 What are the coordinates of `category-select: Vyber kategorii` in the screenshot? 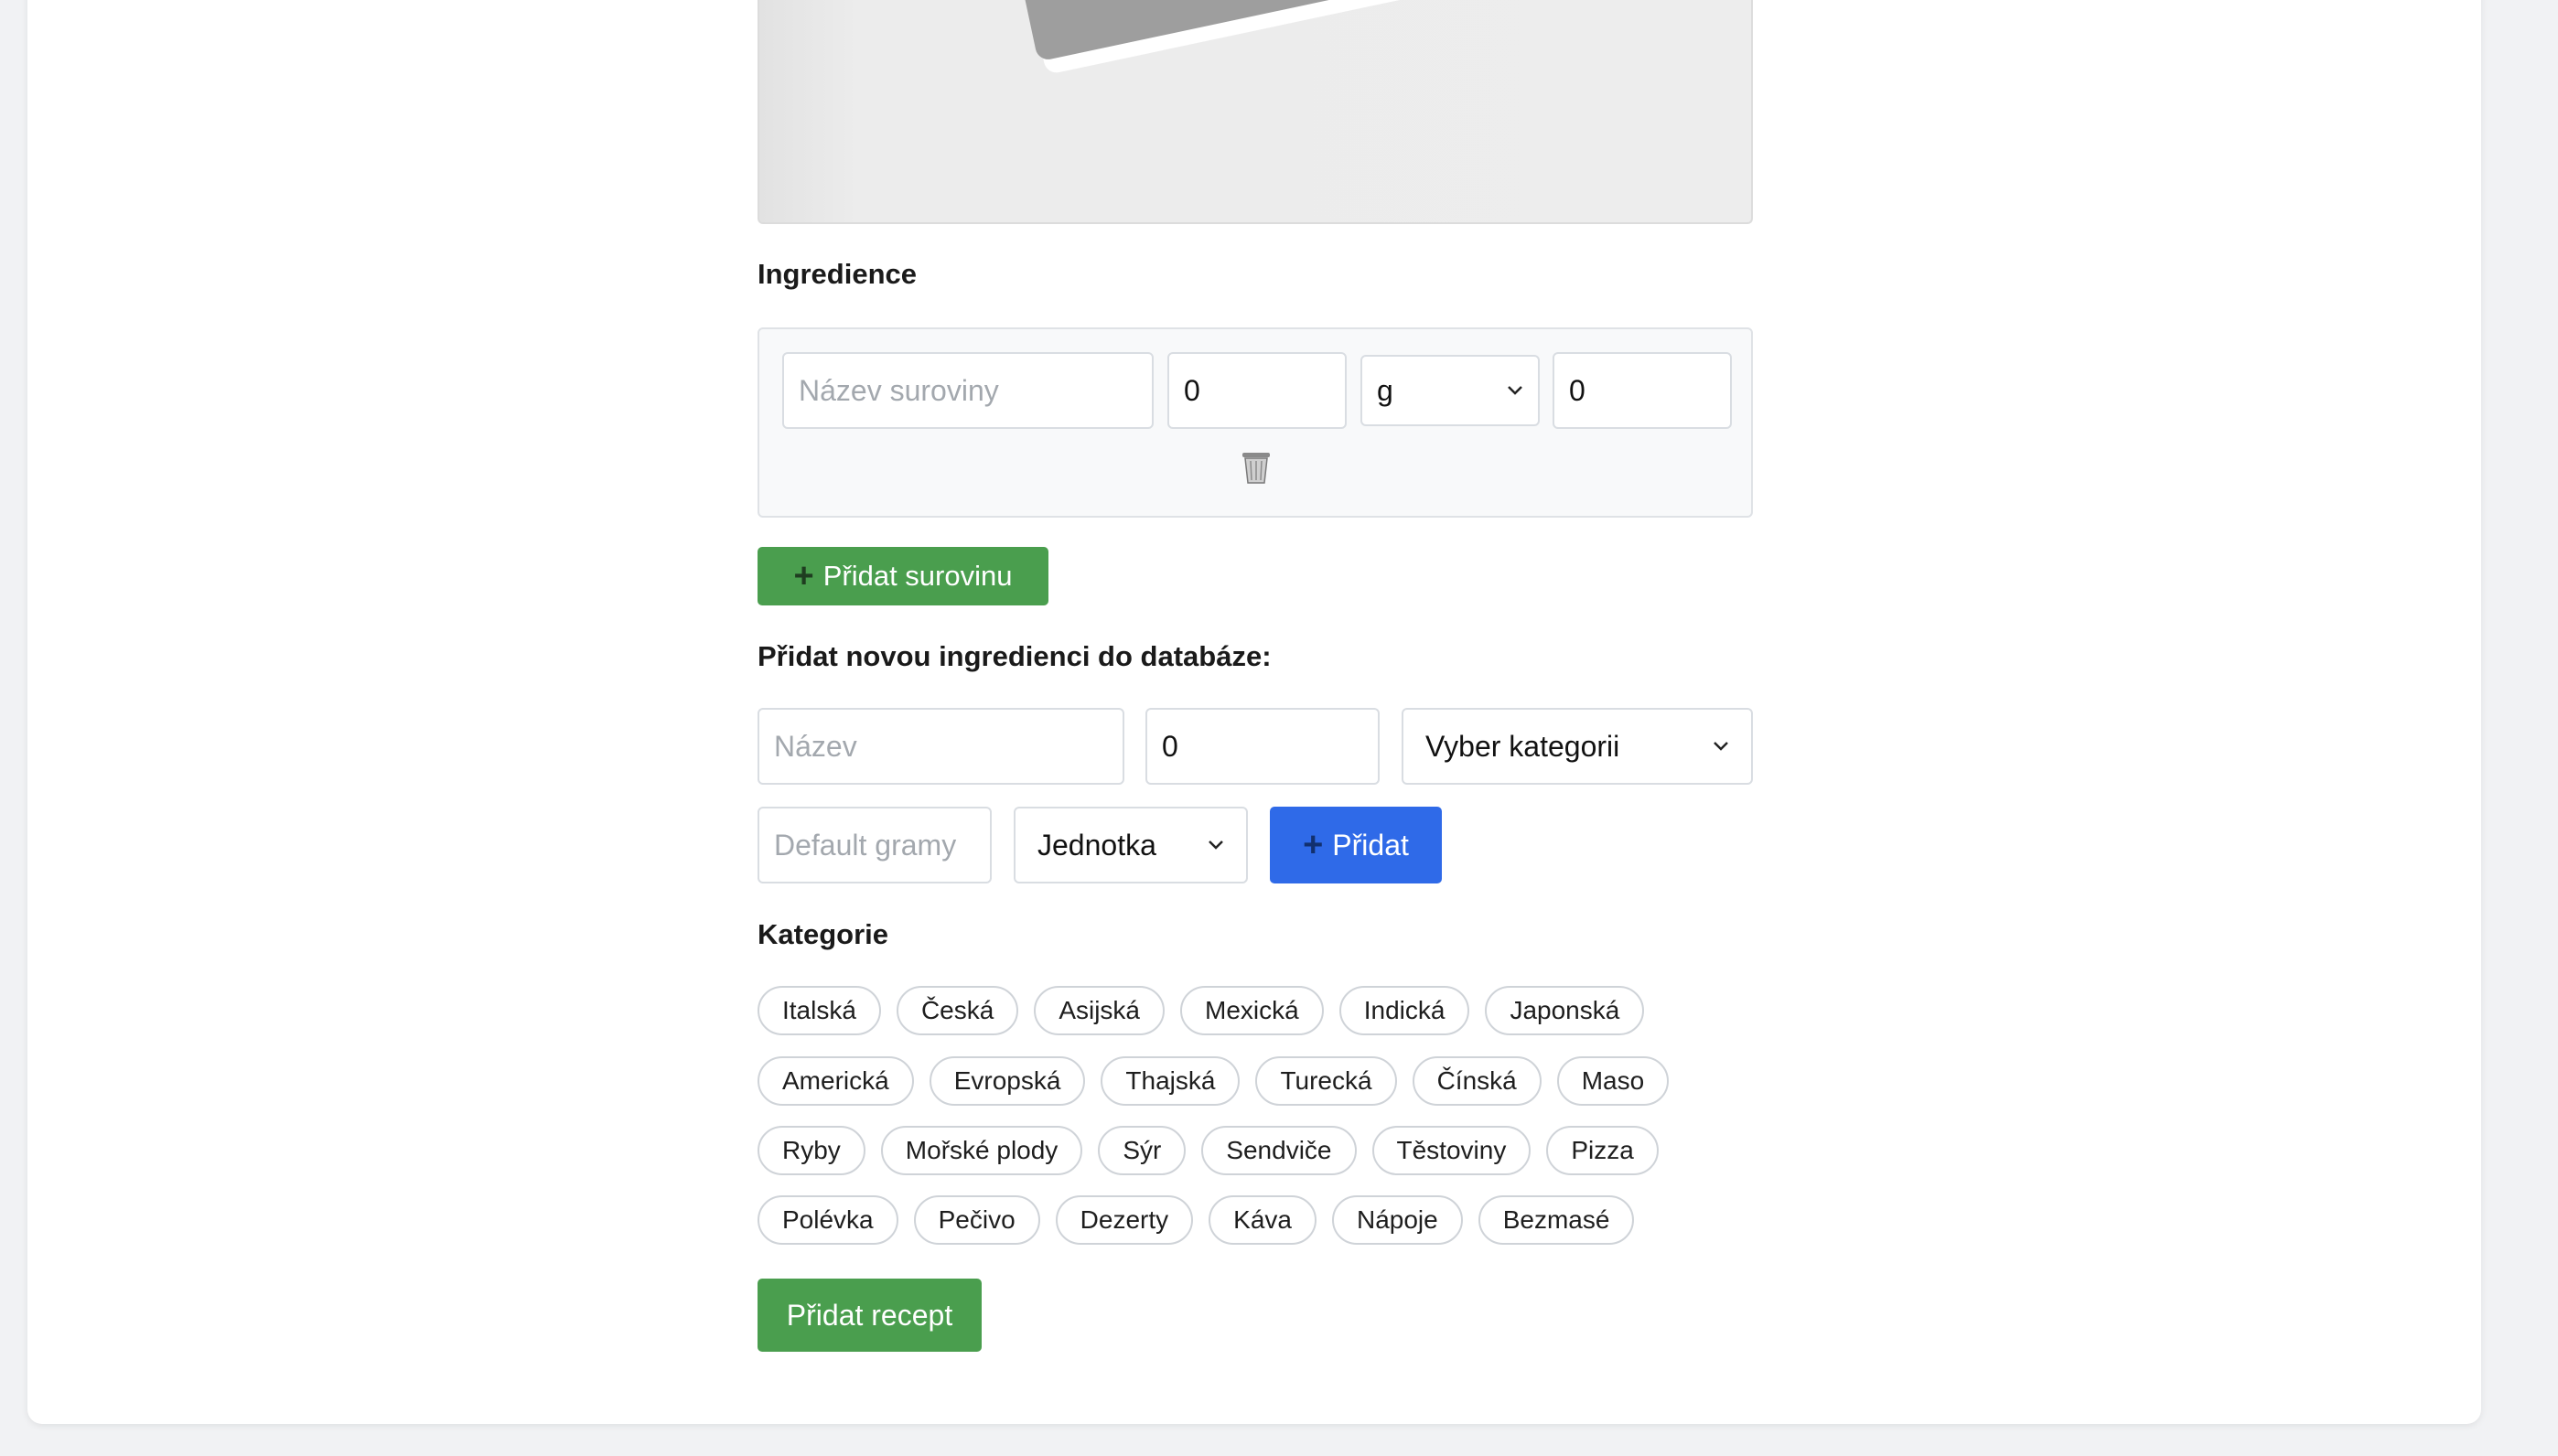 It's located at (1577, 746).